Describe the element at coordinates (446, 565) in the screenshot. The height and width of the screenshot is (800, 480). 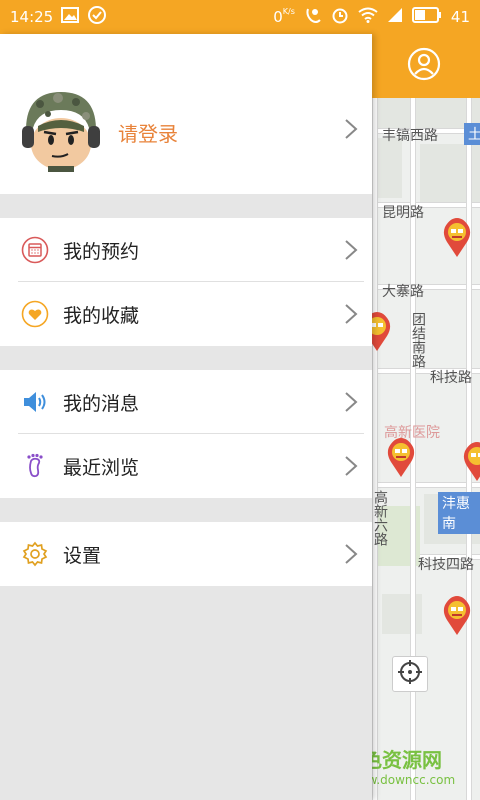
I see `map-label-keji4-road: 科技四路` at that location.